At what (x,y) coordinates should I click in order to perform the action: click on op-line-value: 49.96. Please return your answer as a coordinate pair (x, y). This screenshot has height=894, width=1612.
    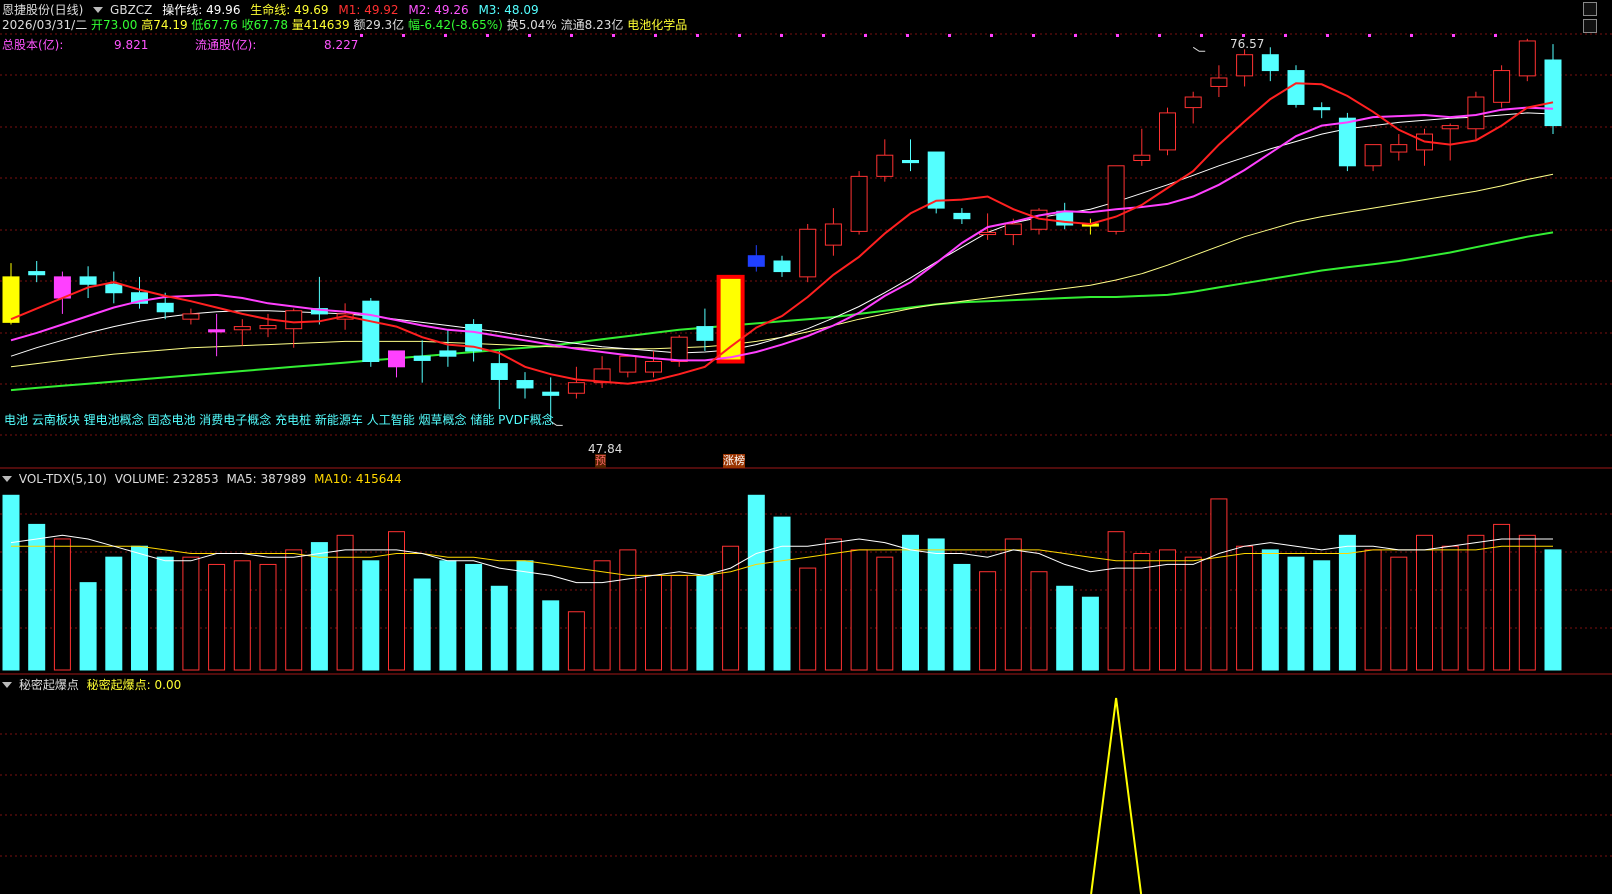
    Looking at the image, I should click on (223, 10).